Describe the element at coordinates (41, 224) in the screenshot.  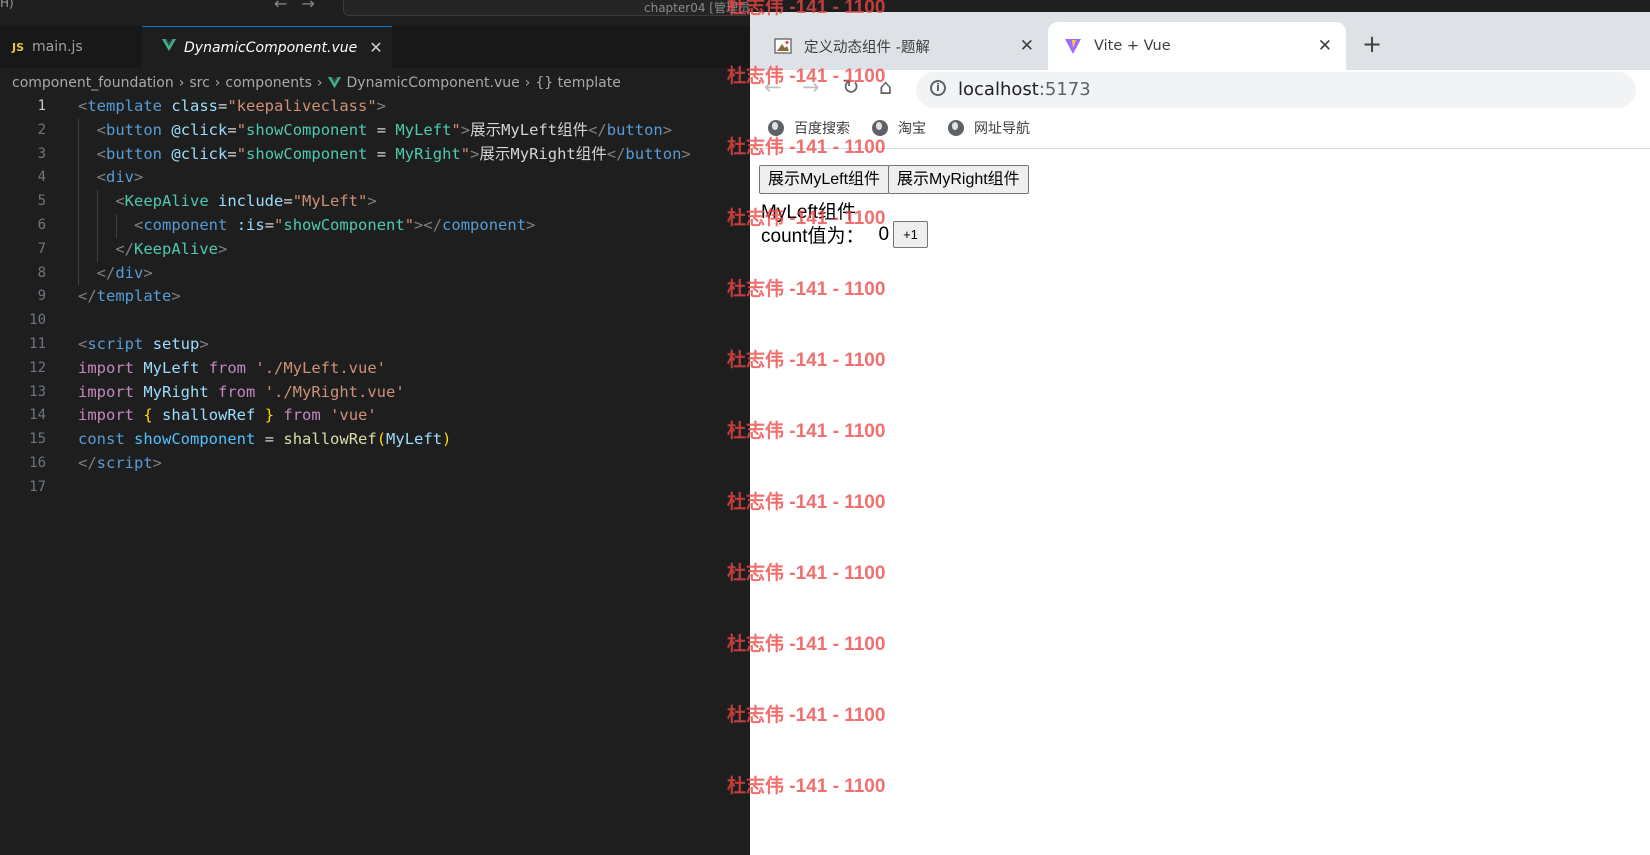
I see `line-number: 6` at that location.